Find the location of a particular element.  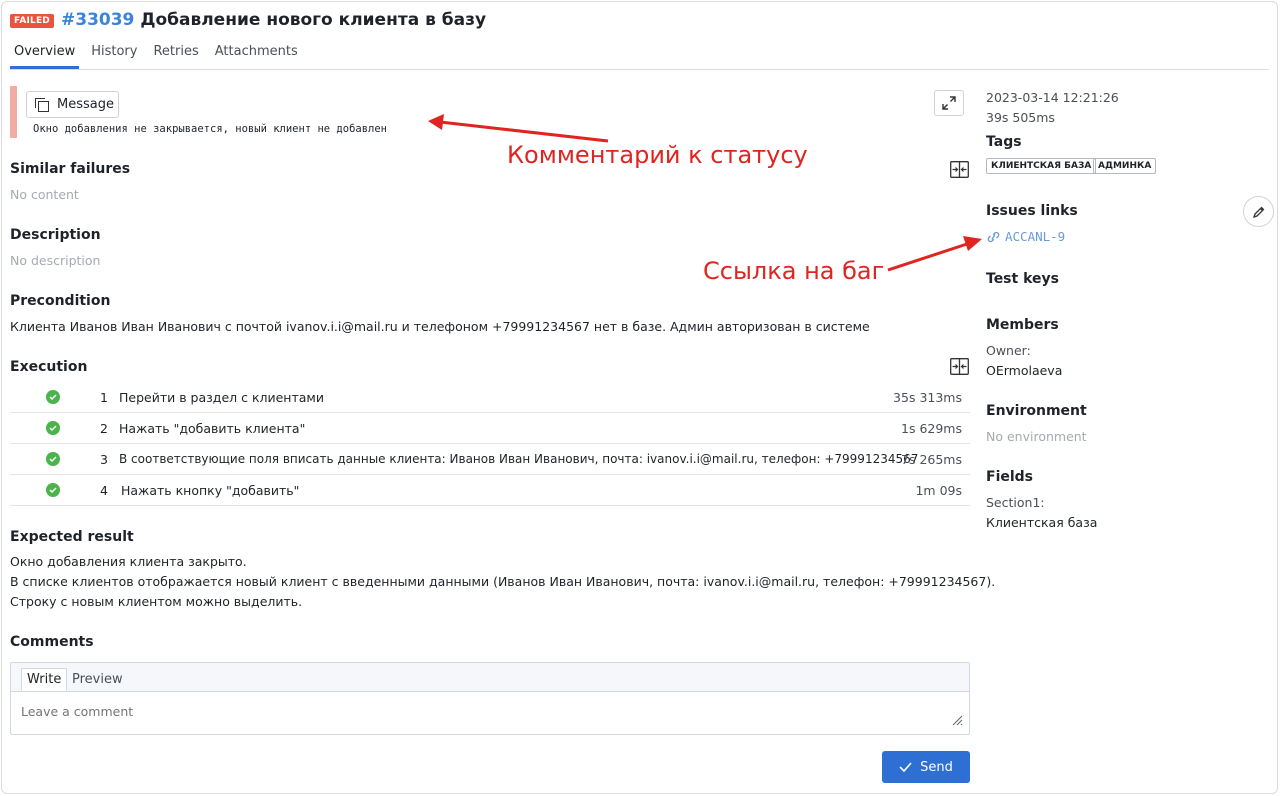

environment-heading: Environment is located at coordinates (1036, 411).